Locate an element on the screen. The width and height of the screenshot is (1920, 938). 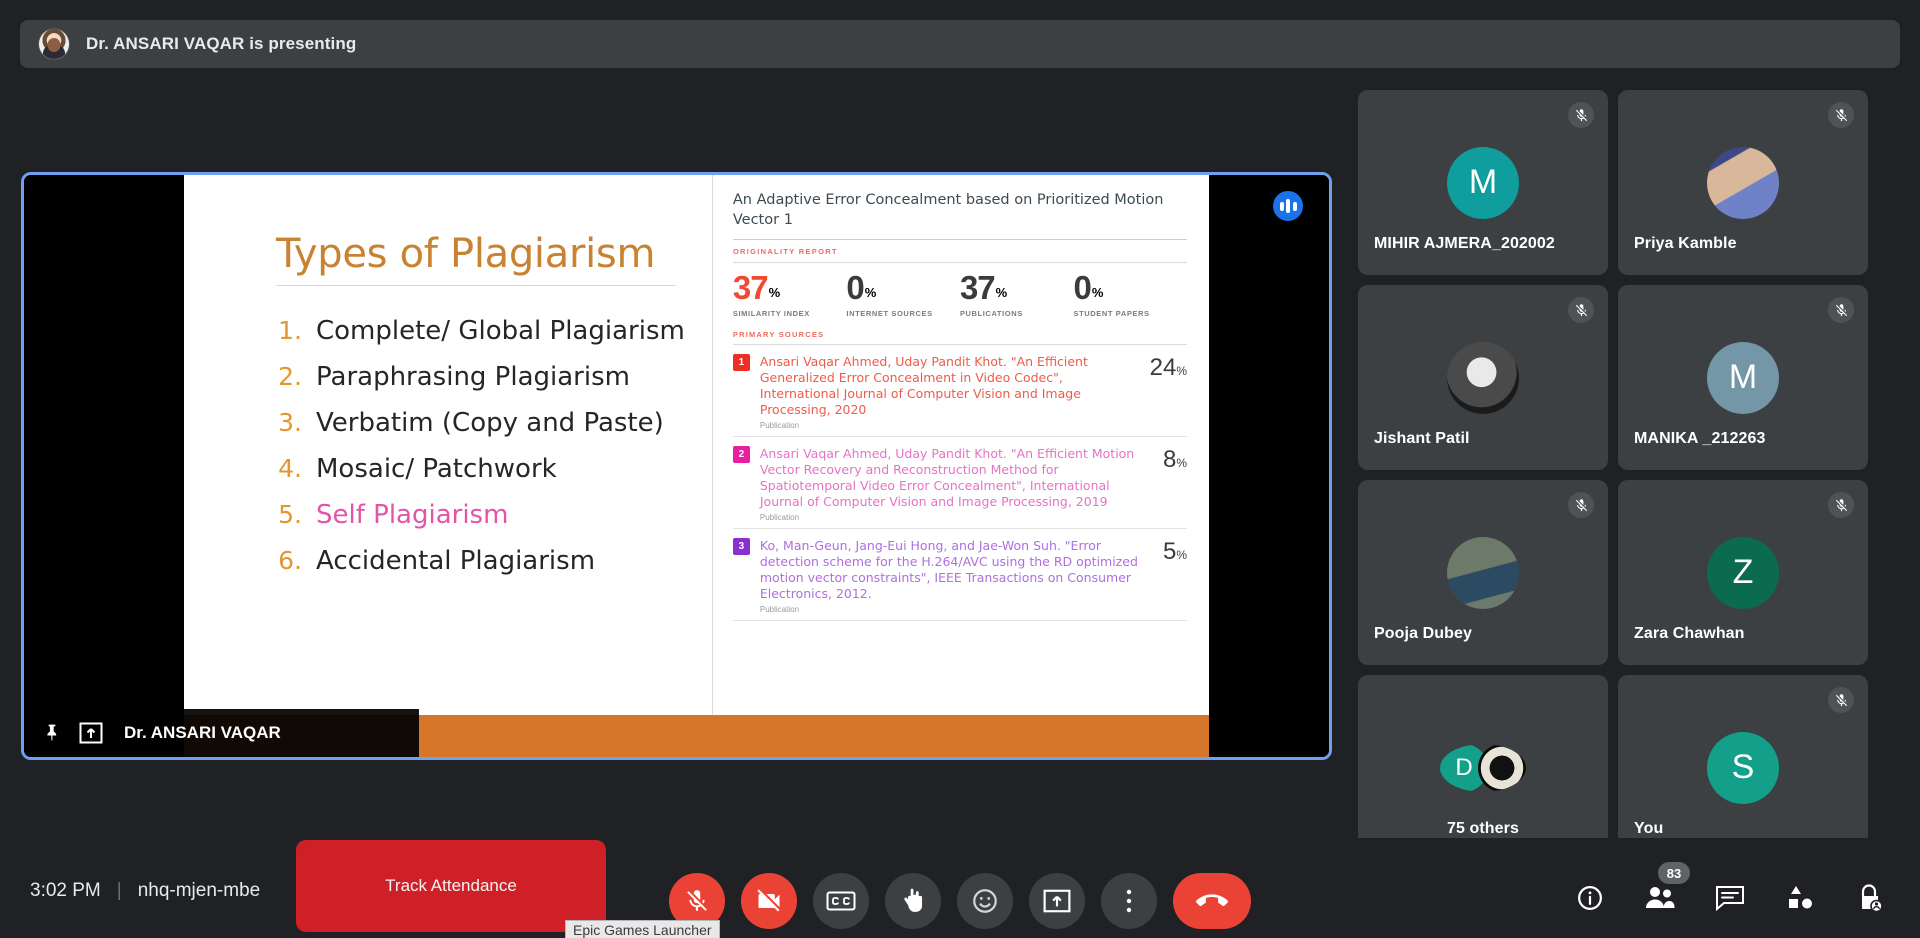
list-item-label: Self Plagiarism is located at coordinates (412, 515).